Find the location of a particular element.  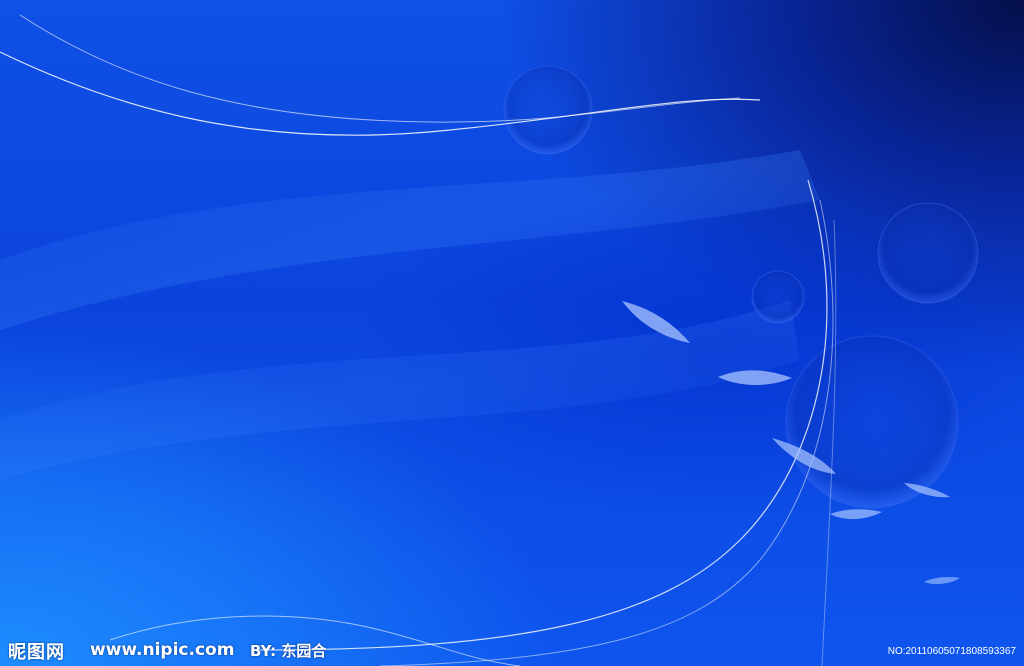

watermark-image-number: NO:20110605071808593367 is located at coordinates (951, 651).